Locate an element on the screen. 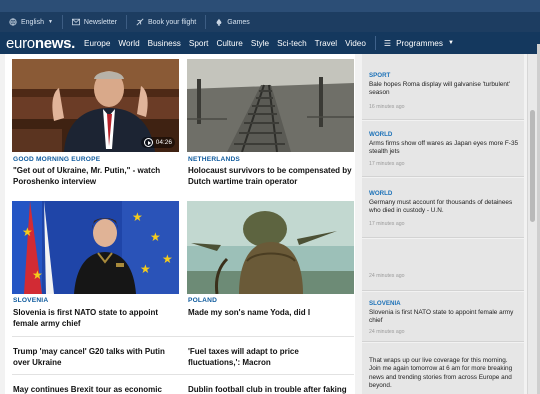 The image size is (540, 394). video-duration-badge: 04:26 is located at coordinates (157, 142).